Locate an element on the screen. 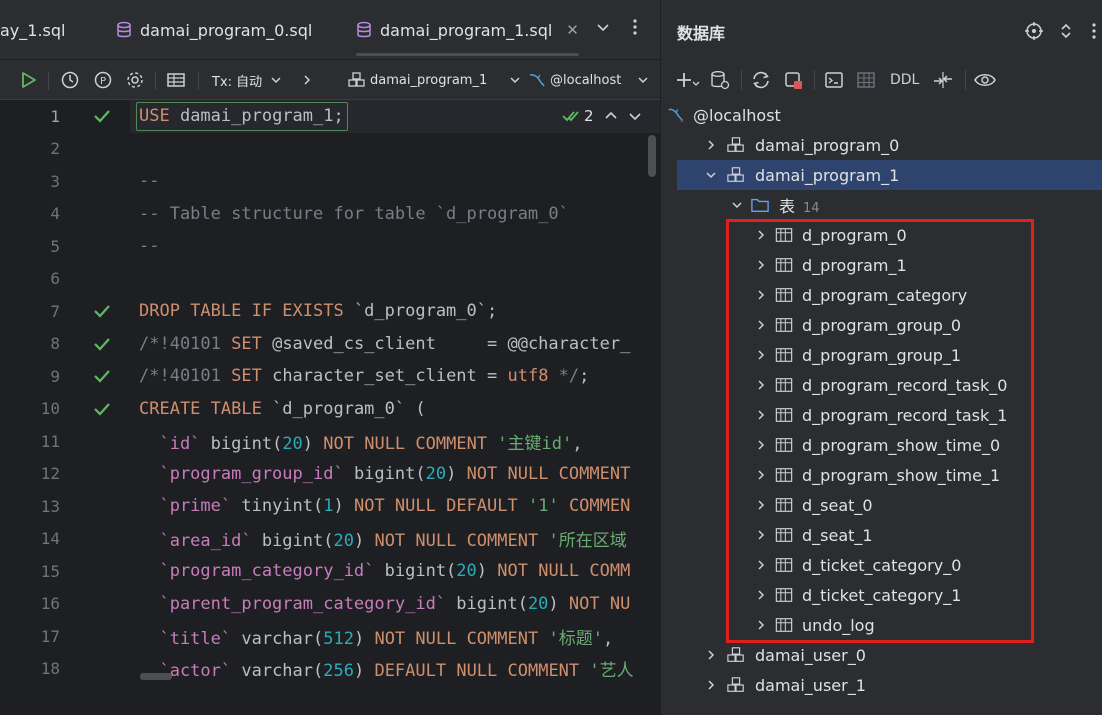 Image resolution: width=1102 pixels, height=715 pixels. transaction-mode-dropdown: Tx: 自动 is located at coordinates (247, 80).